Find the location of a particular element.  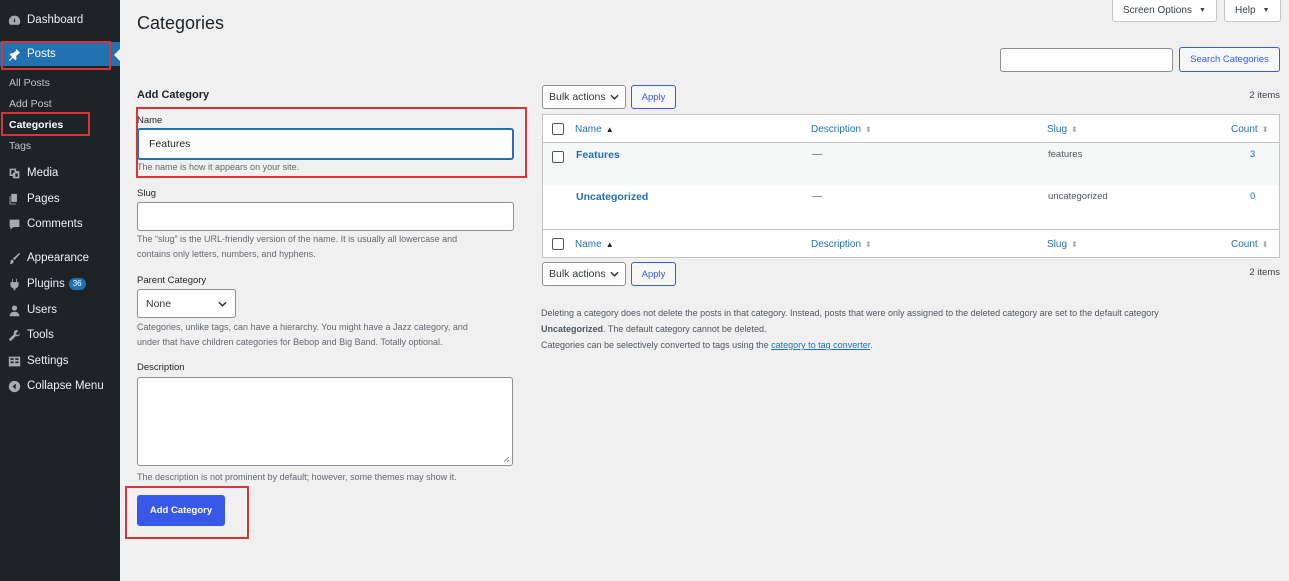

help-label: Help is located at coordinates (1245, 10).